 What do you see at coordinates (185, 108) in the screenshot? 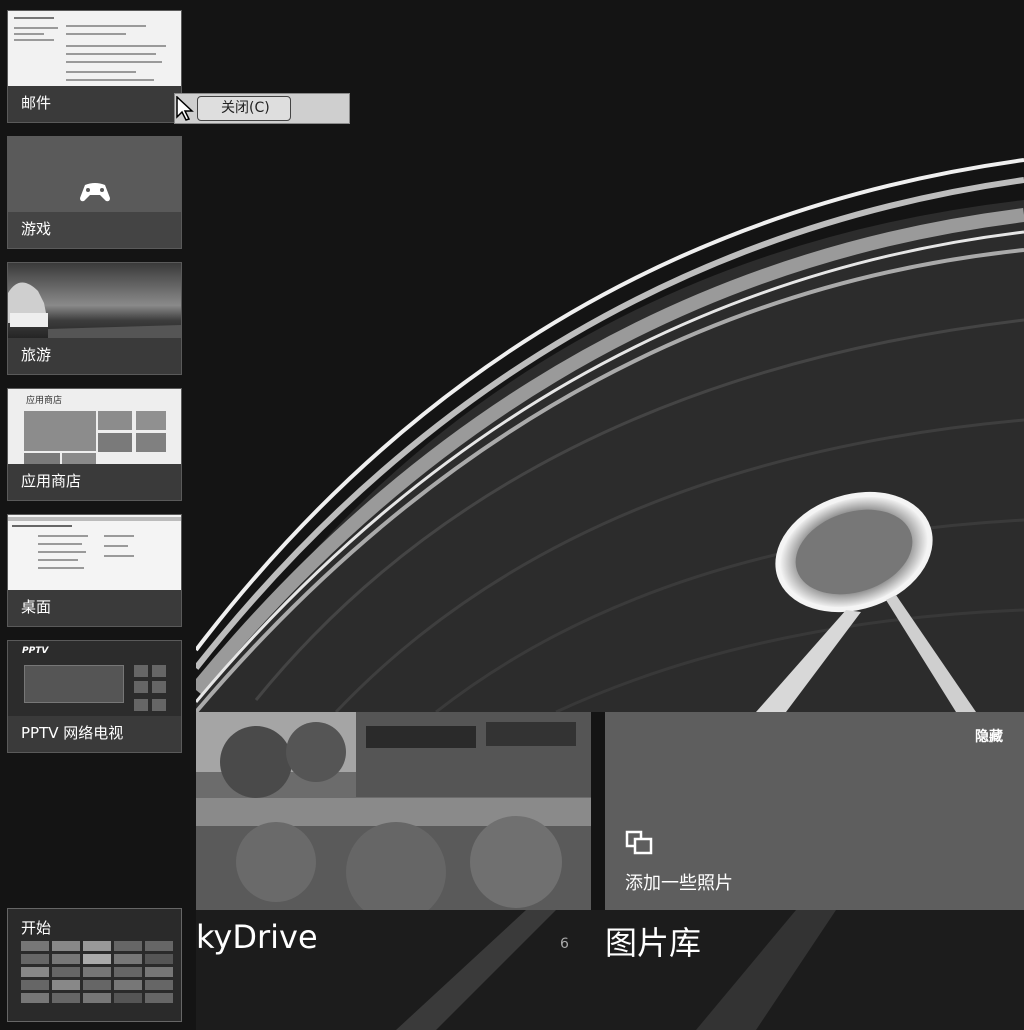
I see `mouse-cursor-icon` at bounding box center [185, 108].